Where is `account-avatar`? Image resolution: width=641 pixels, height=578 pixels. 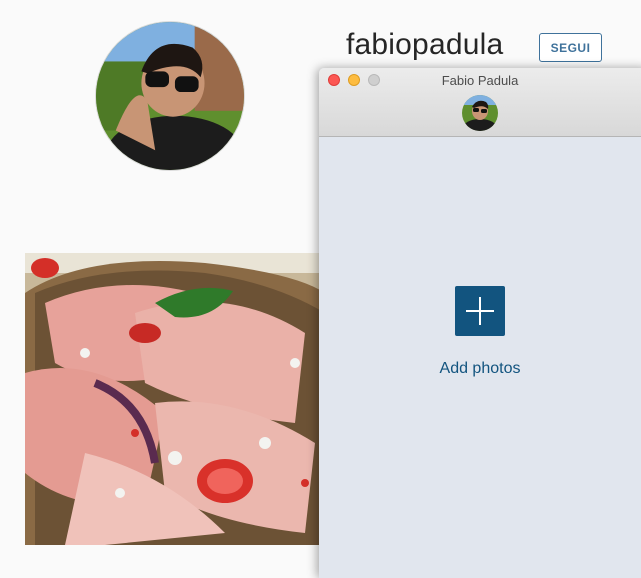 account-avatar is located at coordinates (480, 113).